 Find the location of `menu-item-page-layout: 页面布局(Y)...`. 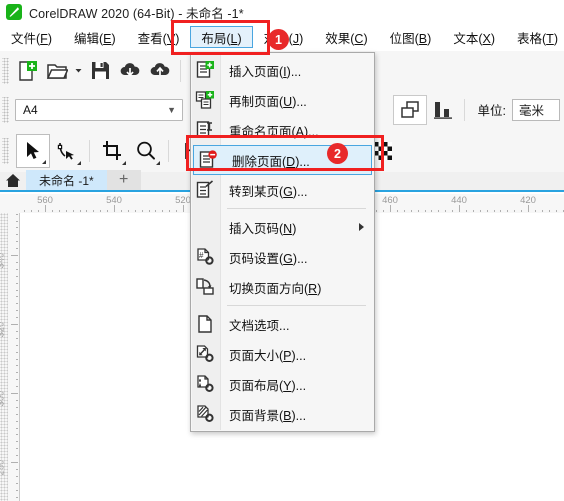

menu-item-page-layout: 页面布局(Y)... is located at coordinates (282, 384).